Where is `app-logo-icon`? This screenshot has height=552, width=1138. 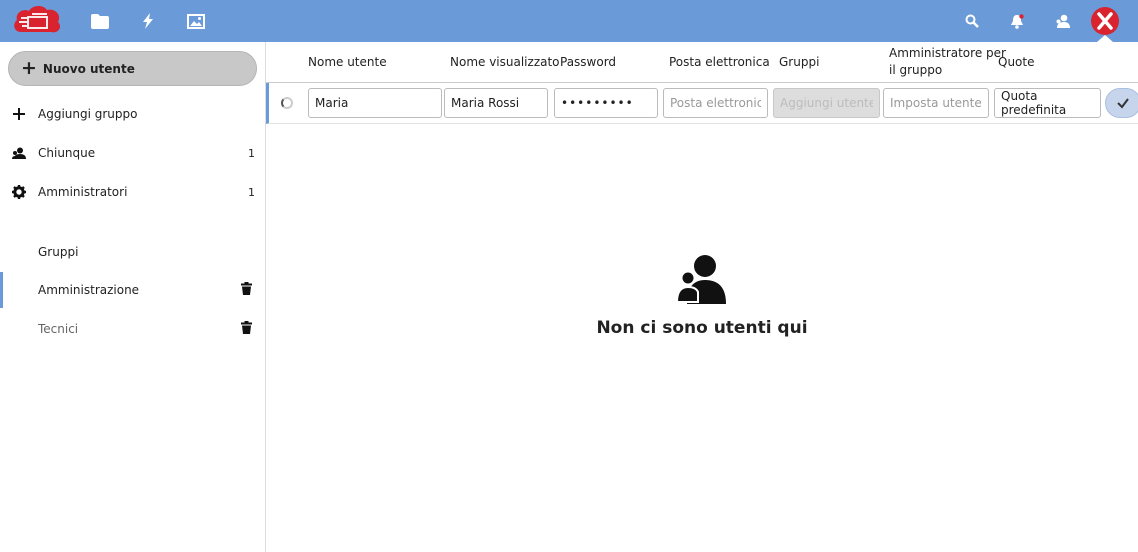 app-logo-icon is located at coordinates (37, 21).